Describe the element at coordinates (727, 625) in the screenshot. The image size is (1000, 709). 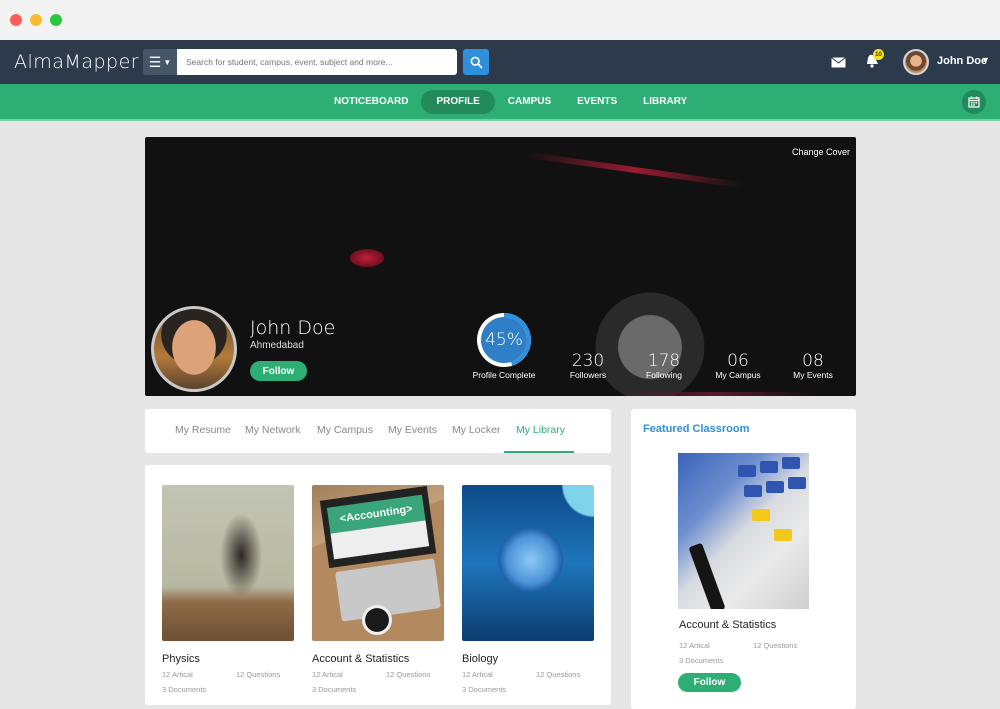
I see `featured-classroom-title: Account & Statistics` at that location.